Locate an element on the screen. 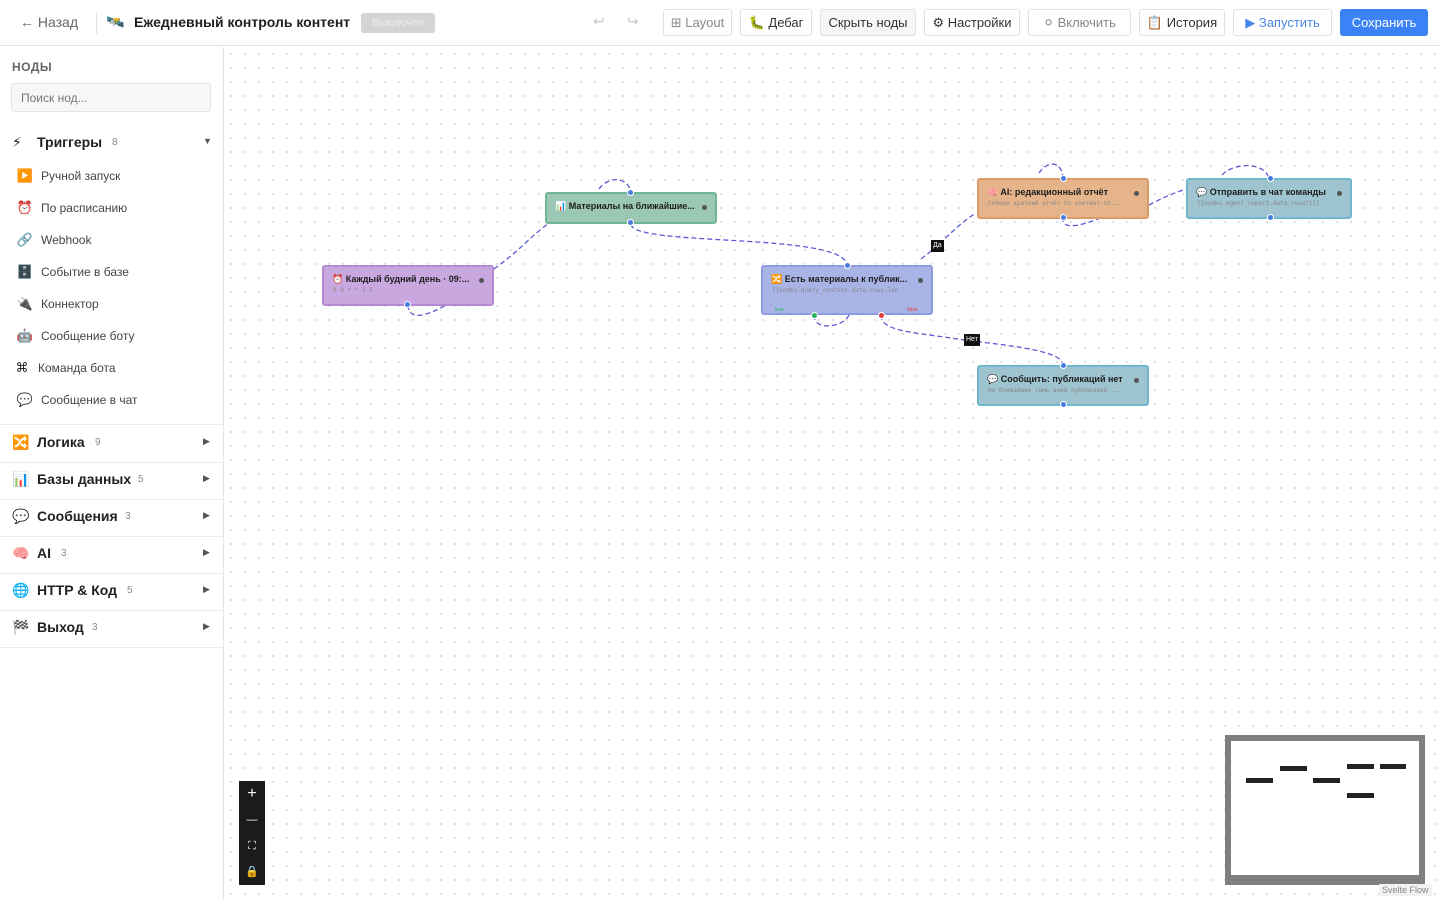  node-search-input is located at coordinates (111, 97).